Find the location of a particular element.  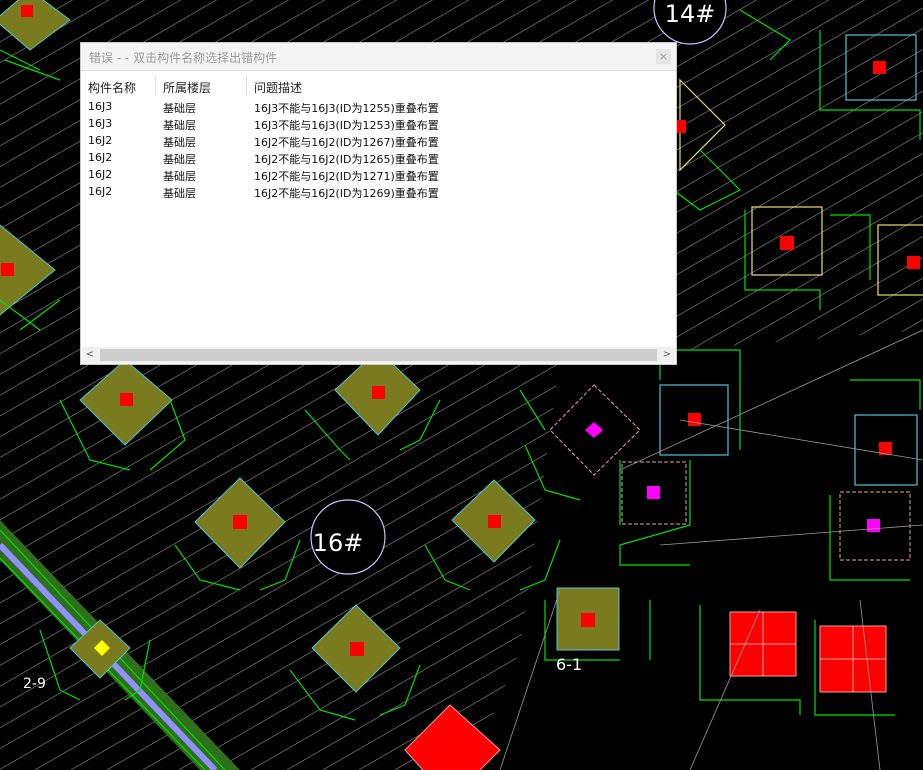

cell-description: 16J2不能与16J2(ID为1271)重叠布置 is located at coordinates (346, 176).